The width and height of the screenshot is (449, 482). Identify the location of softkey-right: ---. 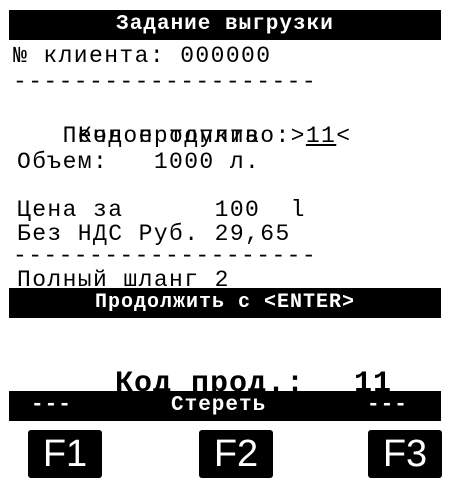
(387, 406).